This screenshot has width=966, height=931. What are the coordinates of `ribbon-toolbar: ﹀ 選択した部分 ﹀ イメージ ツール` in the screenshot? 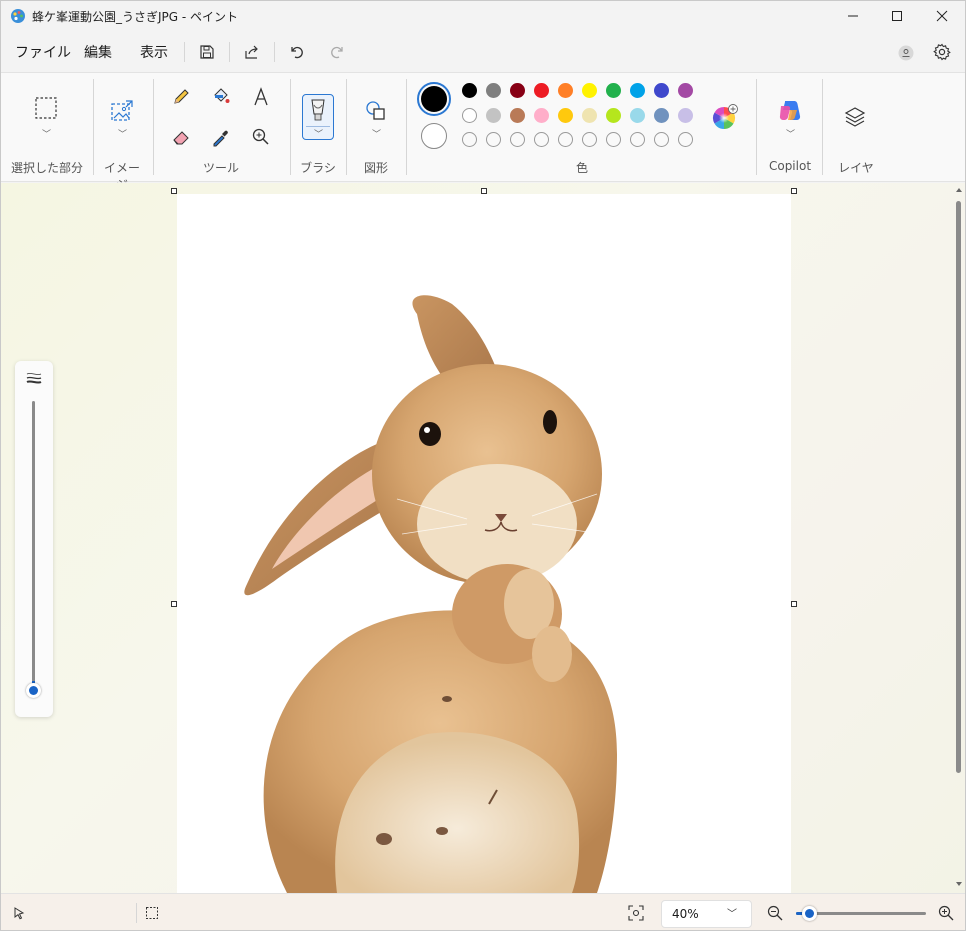 It's located at (483, 132).